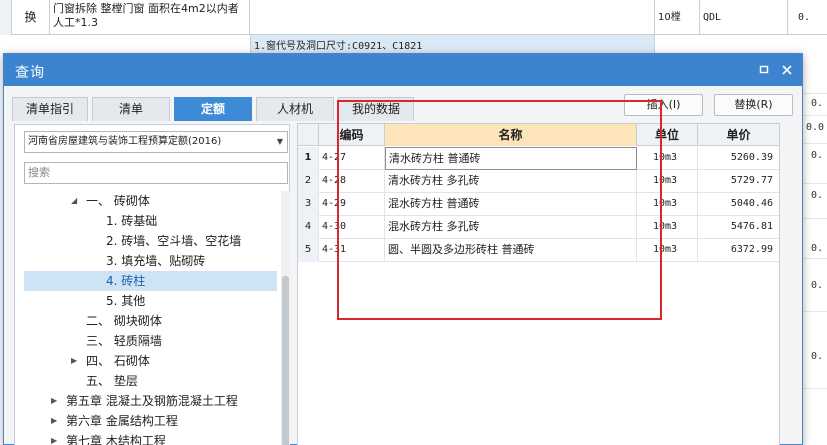 This screenshot has height=445, width=827. I want to click on column-header-price: 单价, so click(738, 135).